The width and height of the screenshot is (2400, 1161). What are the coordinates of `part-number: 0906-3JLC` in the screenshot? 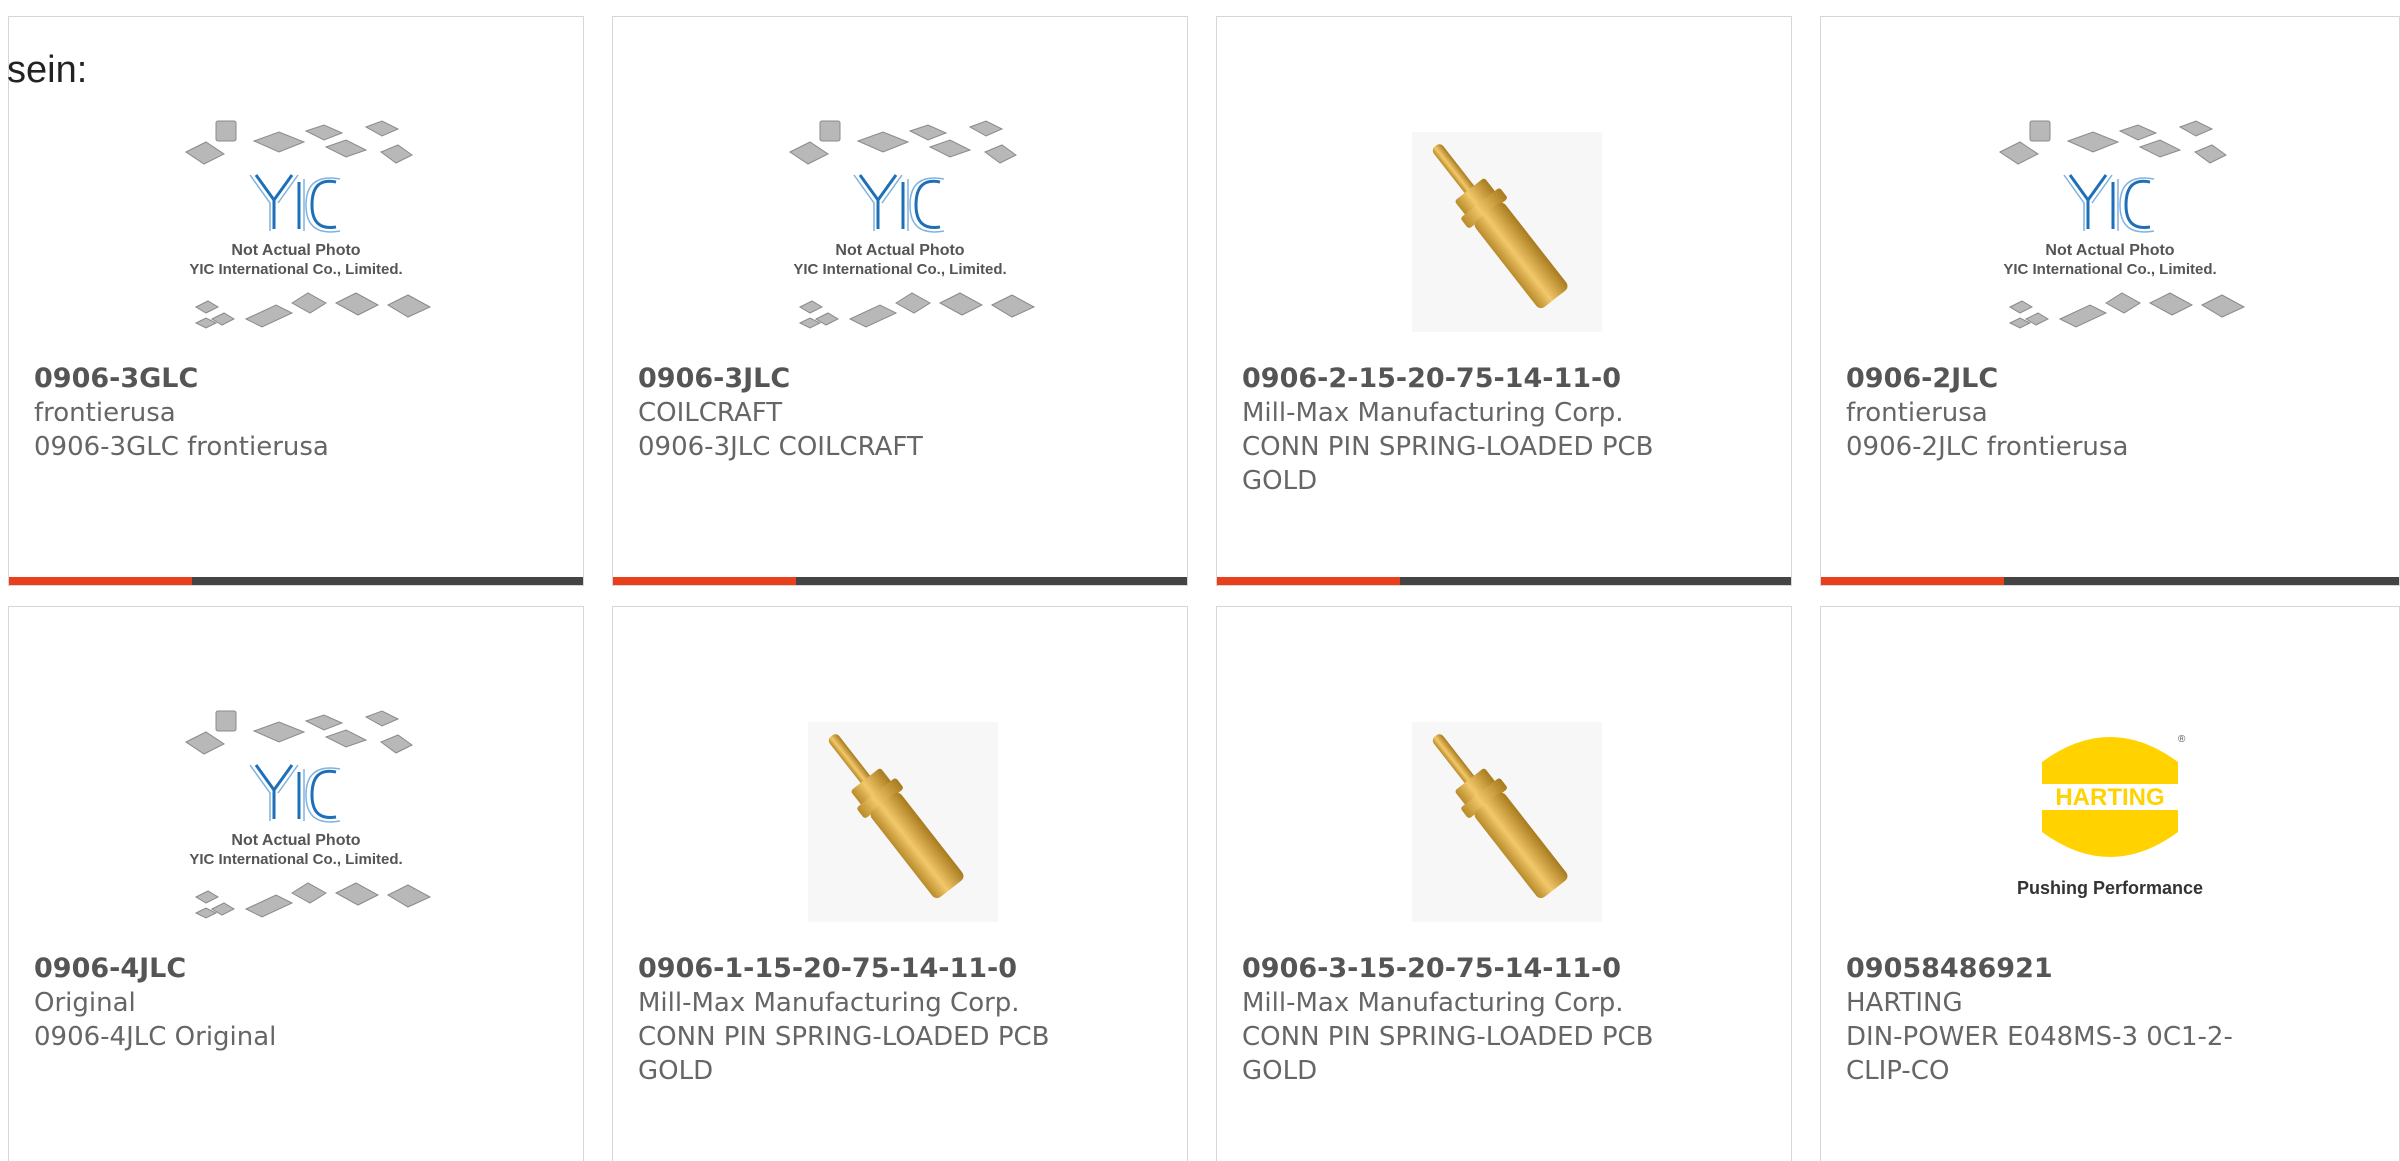 It's located at (900, 379).